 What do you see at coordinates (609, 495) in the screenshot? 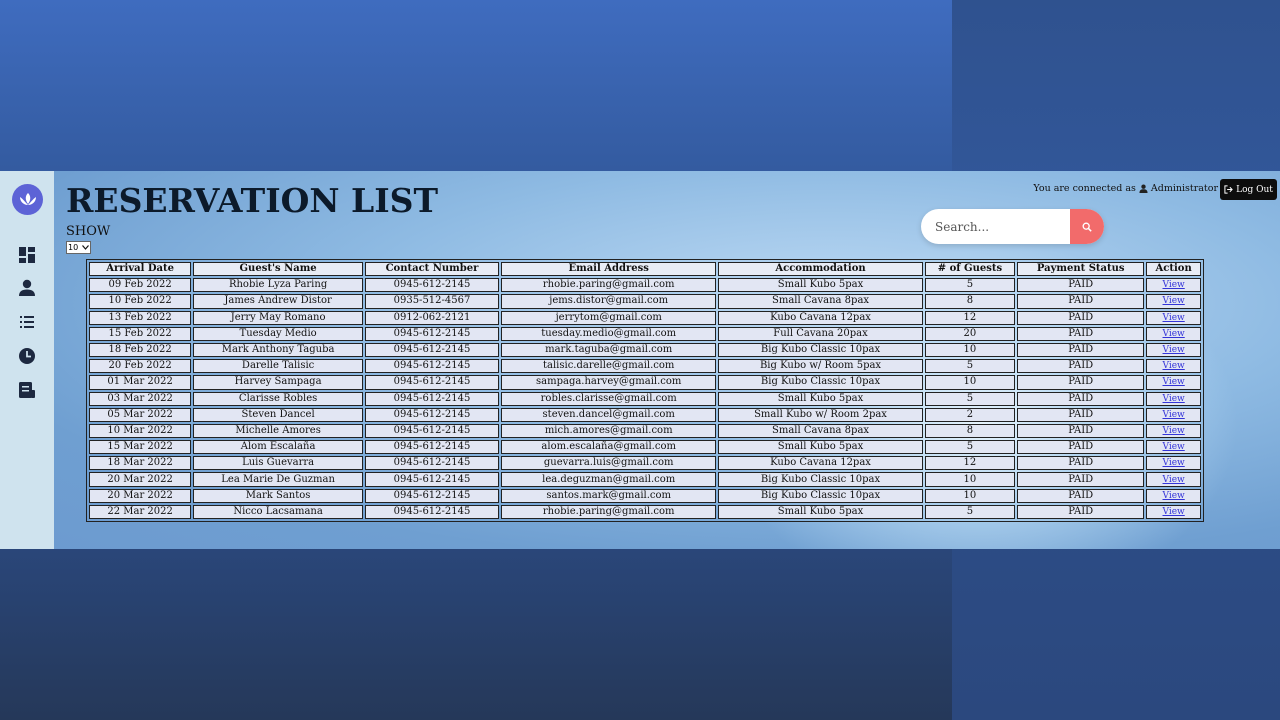
I see `email-cell: santos.mark@gmail.com` at bounding box center [609, 495].